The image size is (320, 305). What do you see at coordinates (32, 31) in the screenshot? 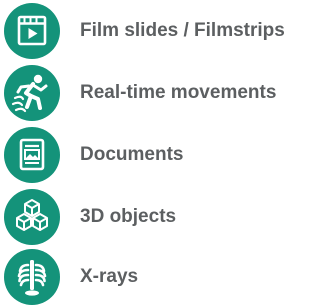
I see `film-slide-icon` at bounding box center [32, 31].